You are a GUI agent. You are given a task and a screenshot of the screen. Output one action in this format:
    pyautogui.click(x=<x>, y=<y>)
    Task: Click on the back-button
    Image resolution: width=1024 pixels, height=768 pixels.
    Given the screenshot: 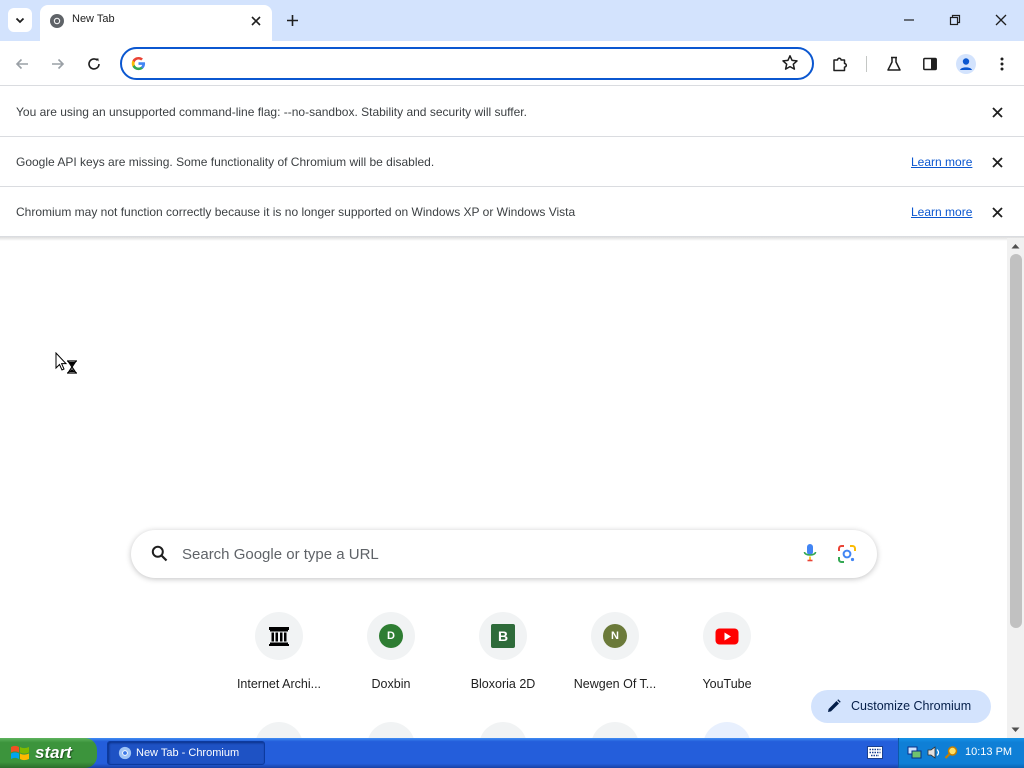 What is the action you would take?
    pyautogui.click(x=22, y=64)
    